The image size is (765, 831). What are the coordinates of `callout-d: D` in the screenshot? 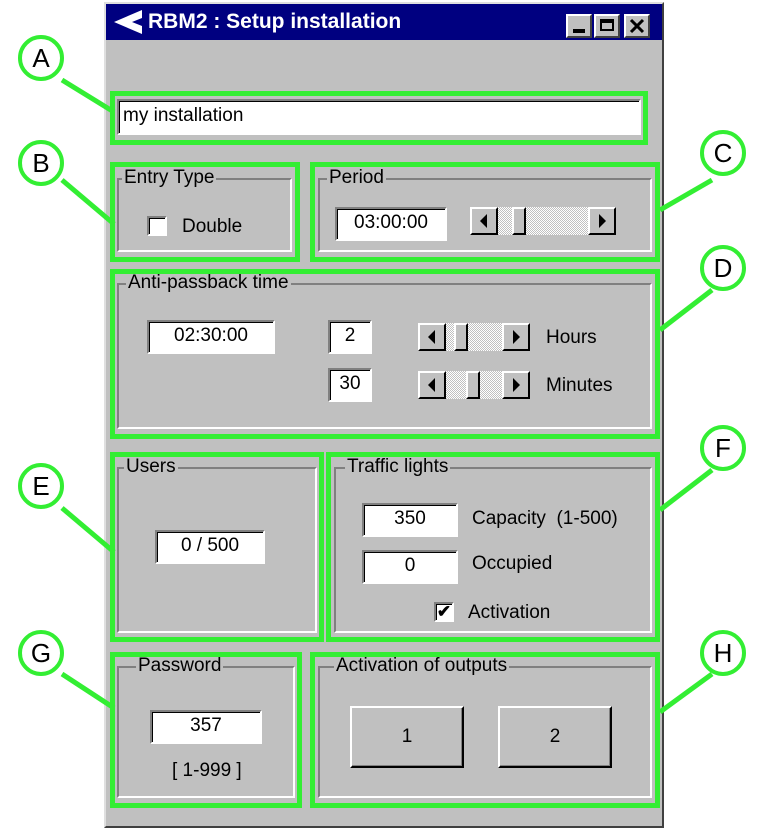 It's located at (723, 268).